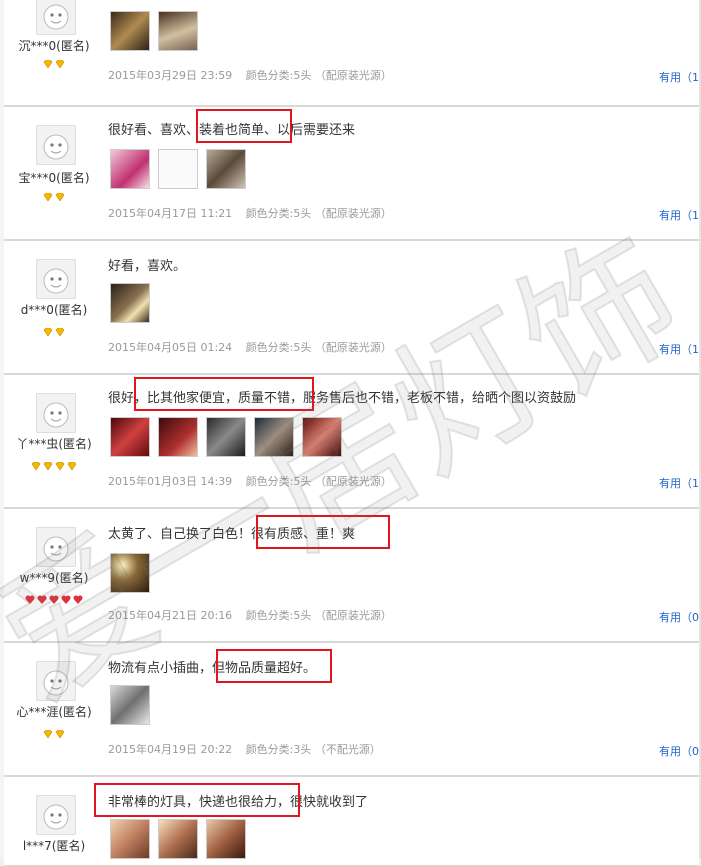 This screenshot has width=701, height=866. I want to click on review-meta: 2015年03月29日 23:59 颜色分类:5头 （配原装光源）, so click(255, 75).